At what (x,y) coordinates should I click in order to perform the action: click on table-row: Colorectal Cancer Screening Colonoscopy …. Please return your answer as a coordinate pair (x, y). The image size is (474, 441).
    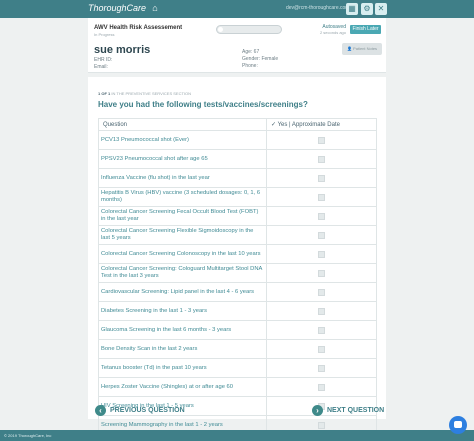
    Looking at the image, I should click on (237, 254).